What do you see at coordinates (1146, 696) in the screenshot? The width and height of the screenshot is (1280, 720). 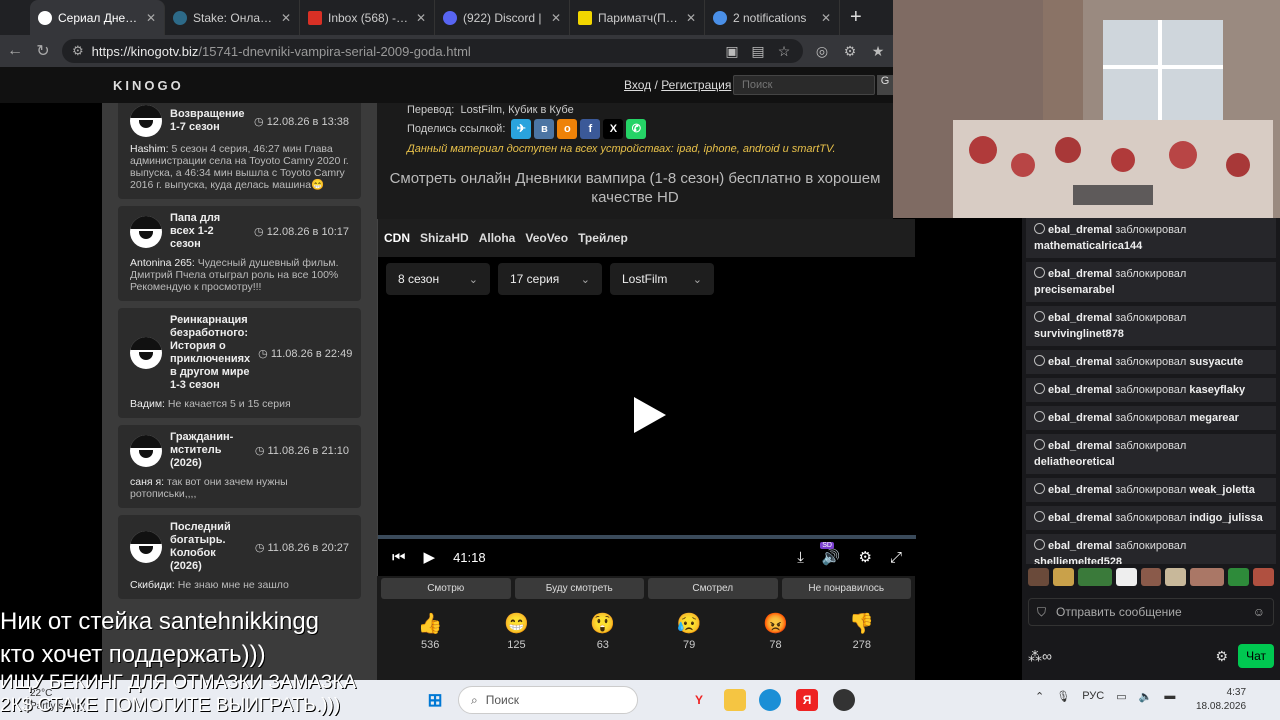 I see `volume-tray-icon: 🔈` at bounding box center [1146, 696].